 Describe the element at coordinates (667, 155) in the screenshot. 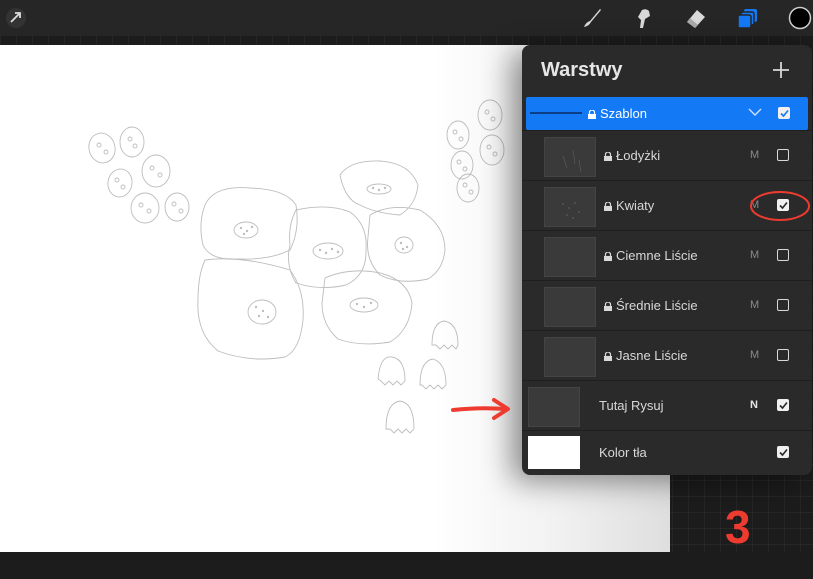

I see `layer-row-lodyzki: Łodyżki M` at that location.